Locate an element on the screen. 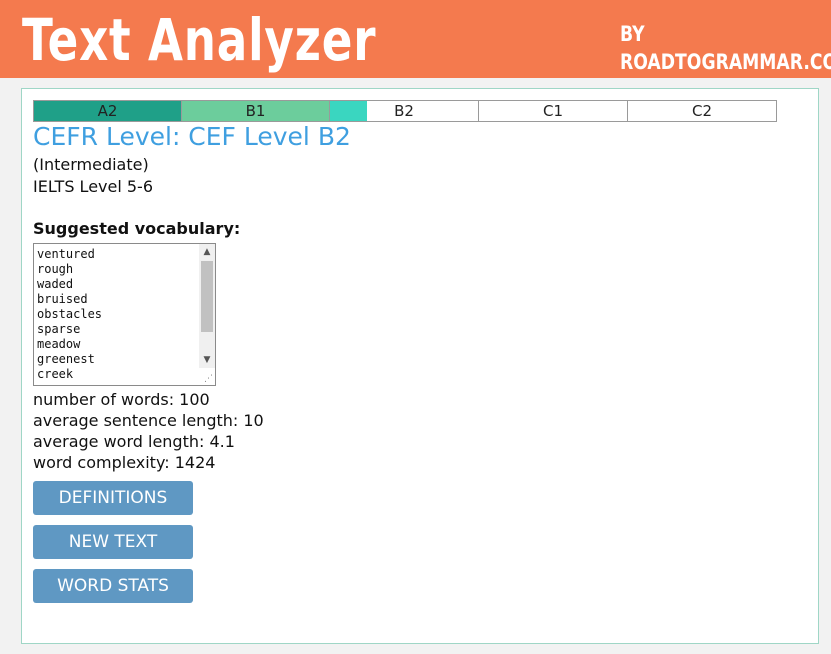  vocabulary-scrollbar: ▲ ▼ is located at coordinates (207, 306).